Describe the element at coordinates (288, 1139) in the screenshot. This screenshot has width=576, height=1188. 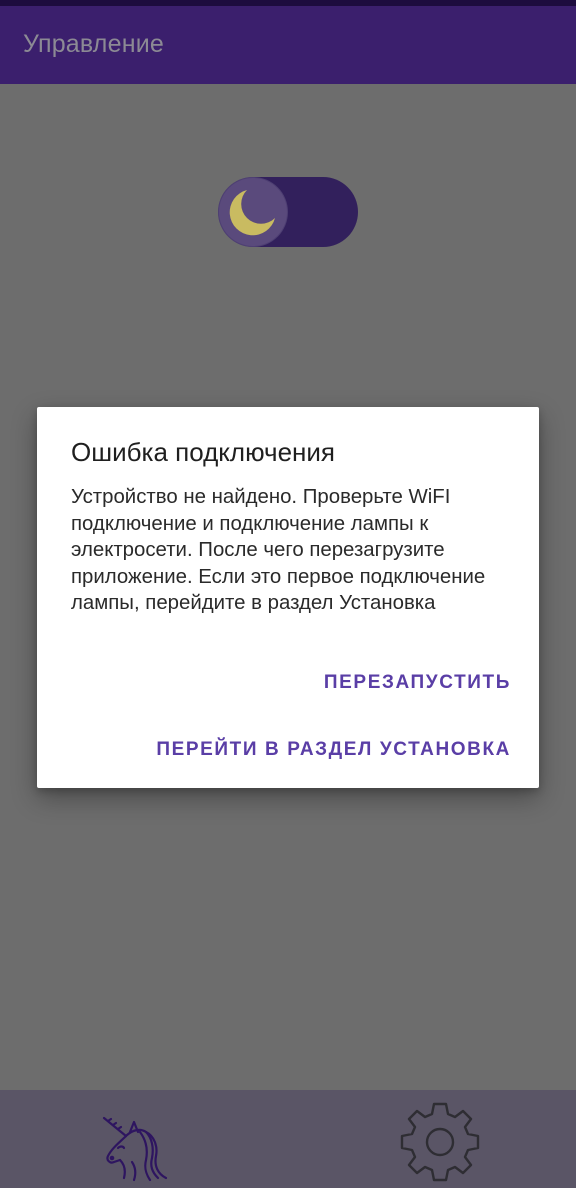
I see `bottom-navigation` at that location.